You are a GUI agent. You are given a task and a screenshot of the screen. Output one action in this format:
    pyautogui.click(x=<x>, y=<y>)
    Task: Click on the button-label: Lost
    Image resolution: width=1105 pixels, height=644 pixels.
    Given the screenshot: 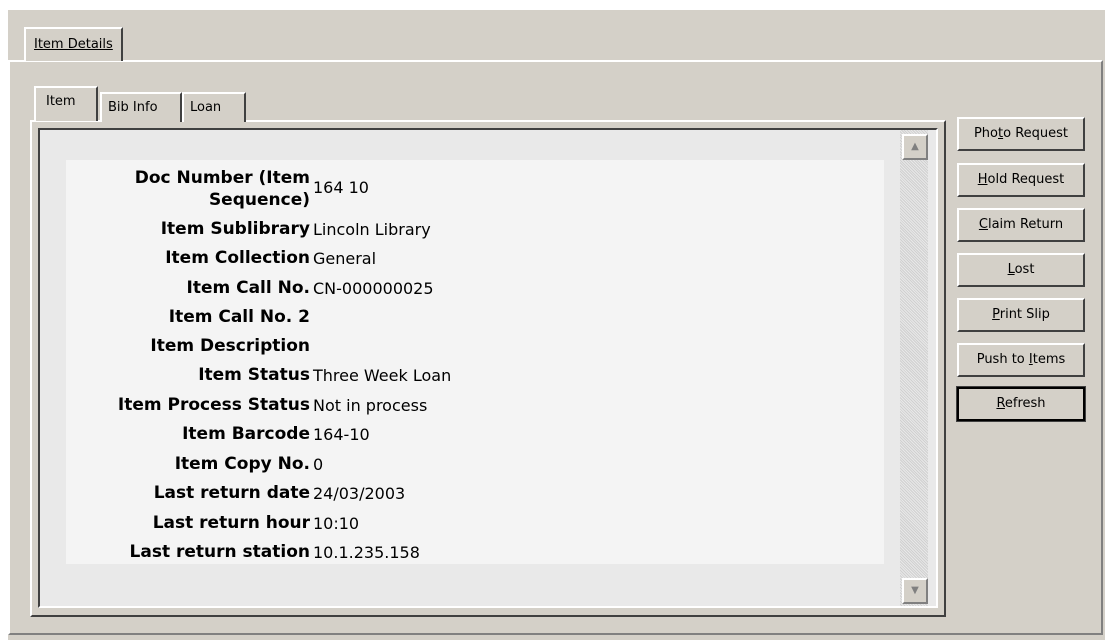 What is the action you would take?
    pyautogui.click(x=1021, y=269)
    